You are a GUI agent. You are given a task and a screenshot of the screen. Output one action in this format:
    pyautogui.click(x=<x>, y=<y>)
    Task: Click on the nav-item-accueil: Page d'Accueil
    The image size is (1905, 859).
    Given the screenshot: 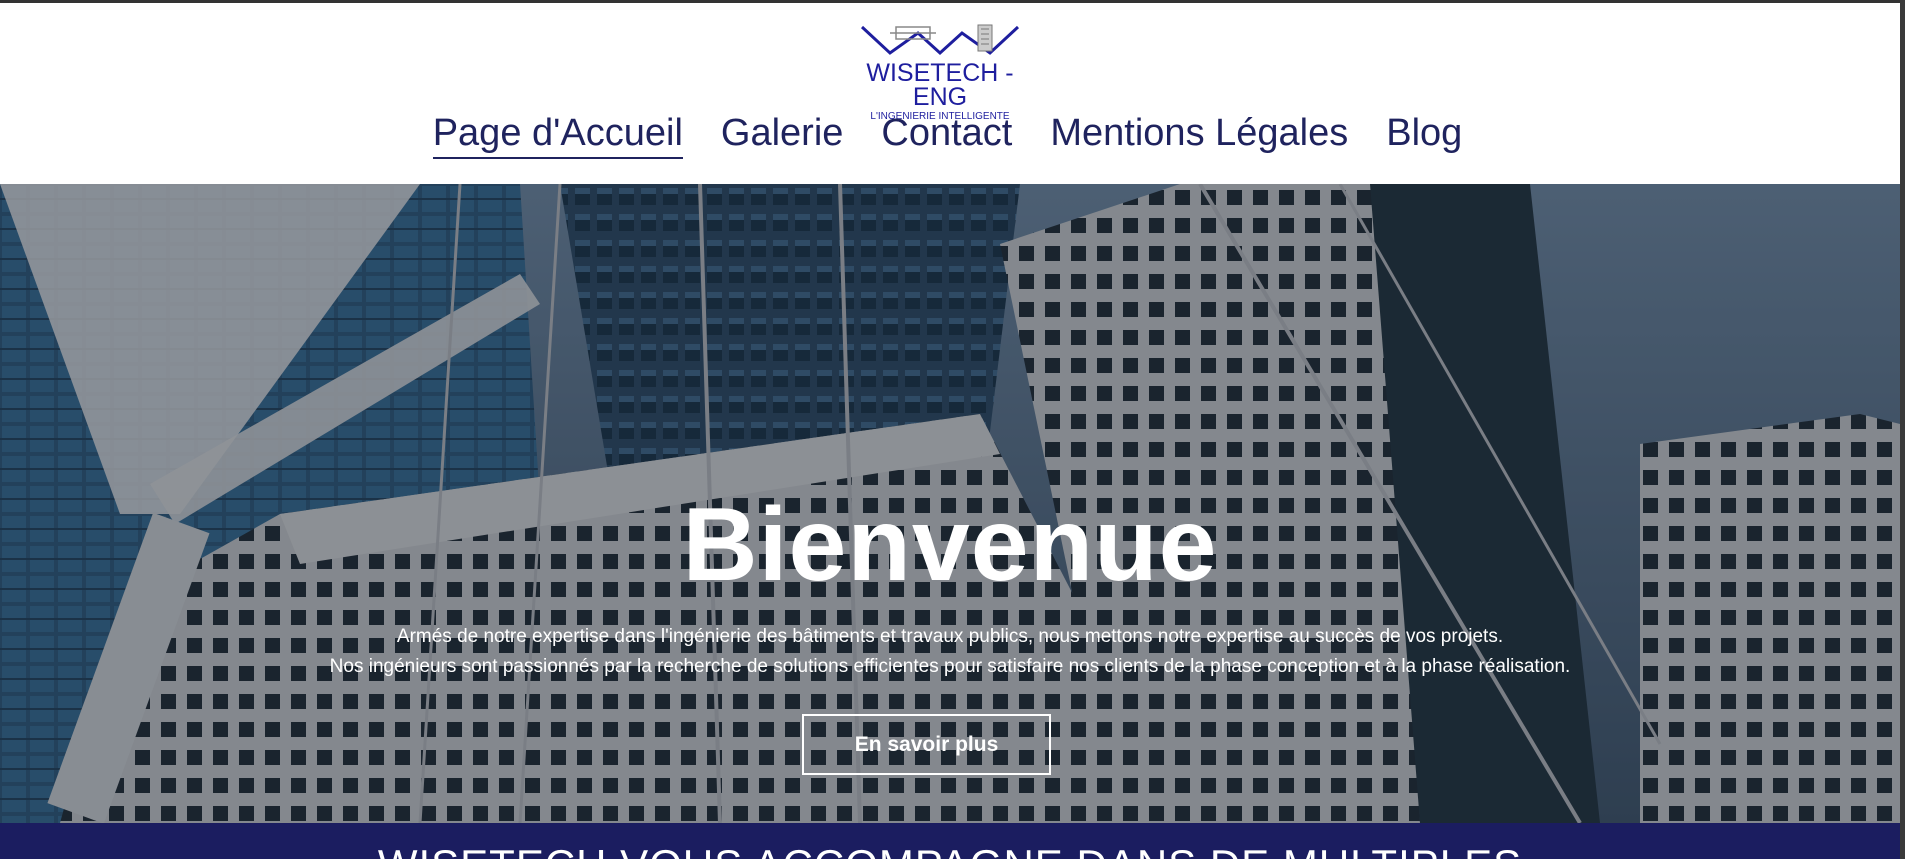 What is the action you would take?
    pyautogui.click(x=558, y=135)
    